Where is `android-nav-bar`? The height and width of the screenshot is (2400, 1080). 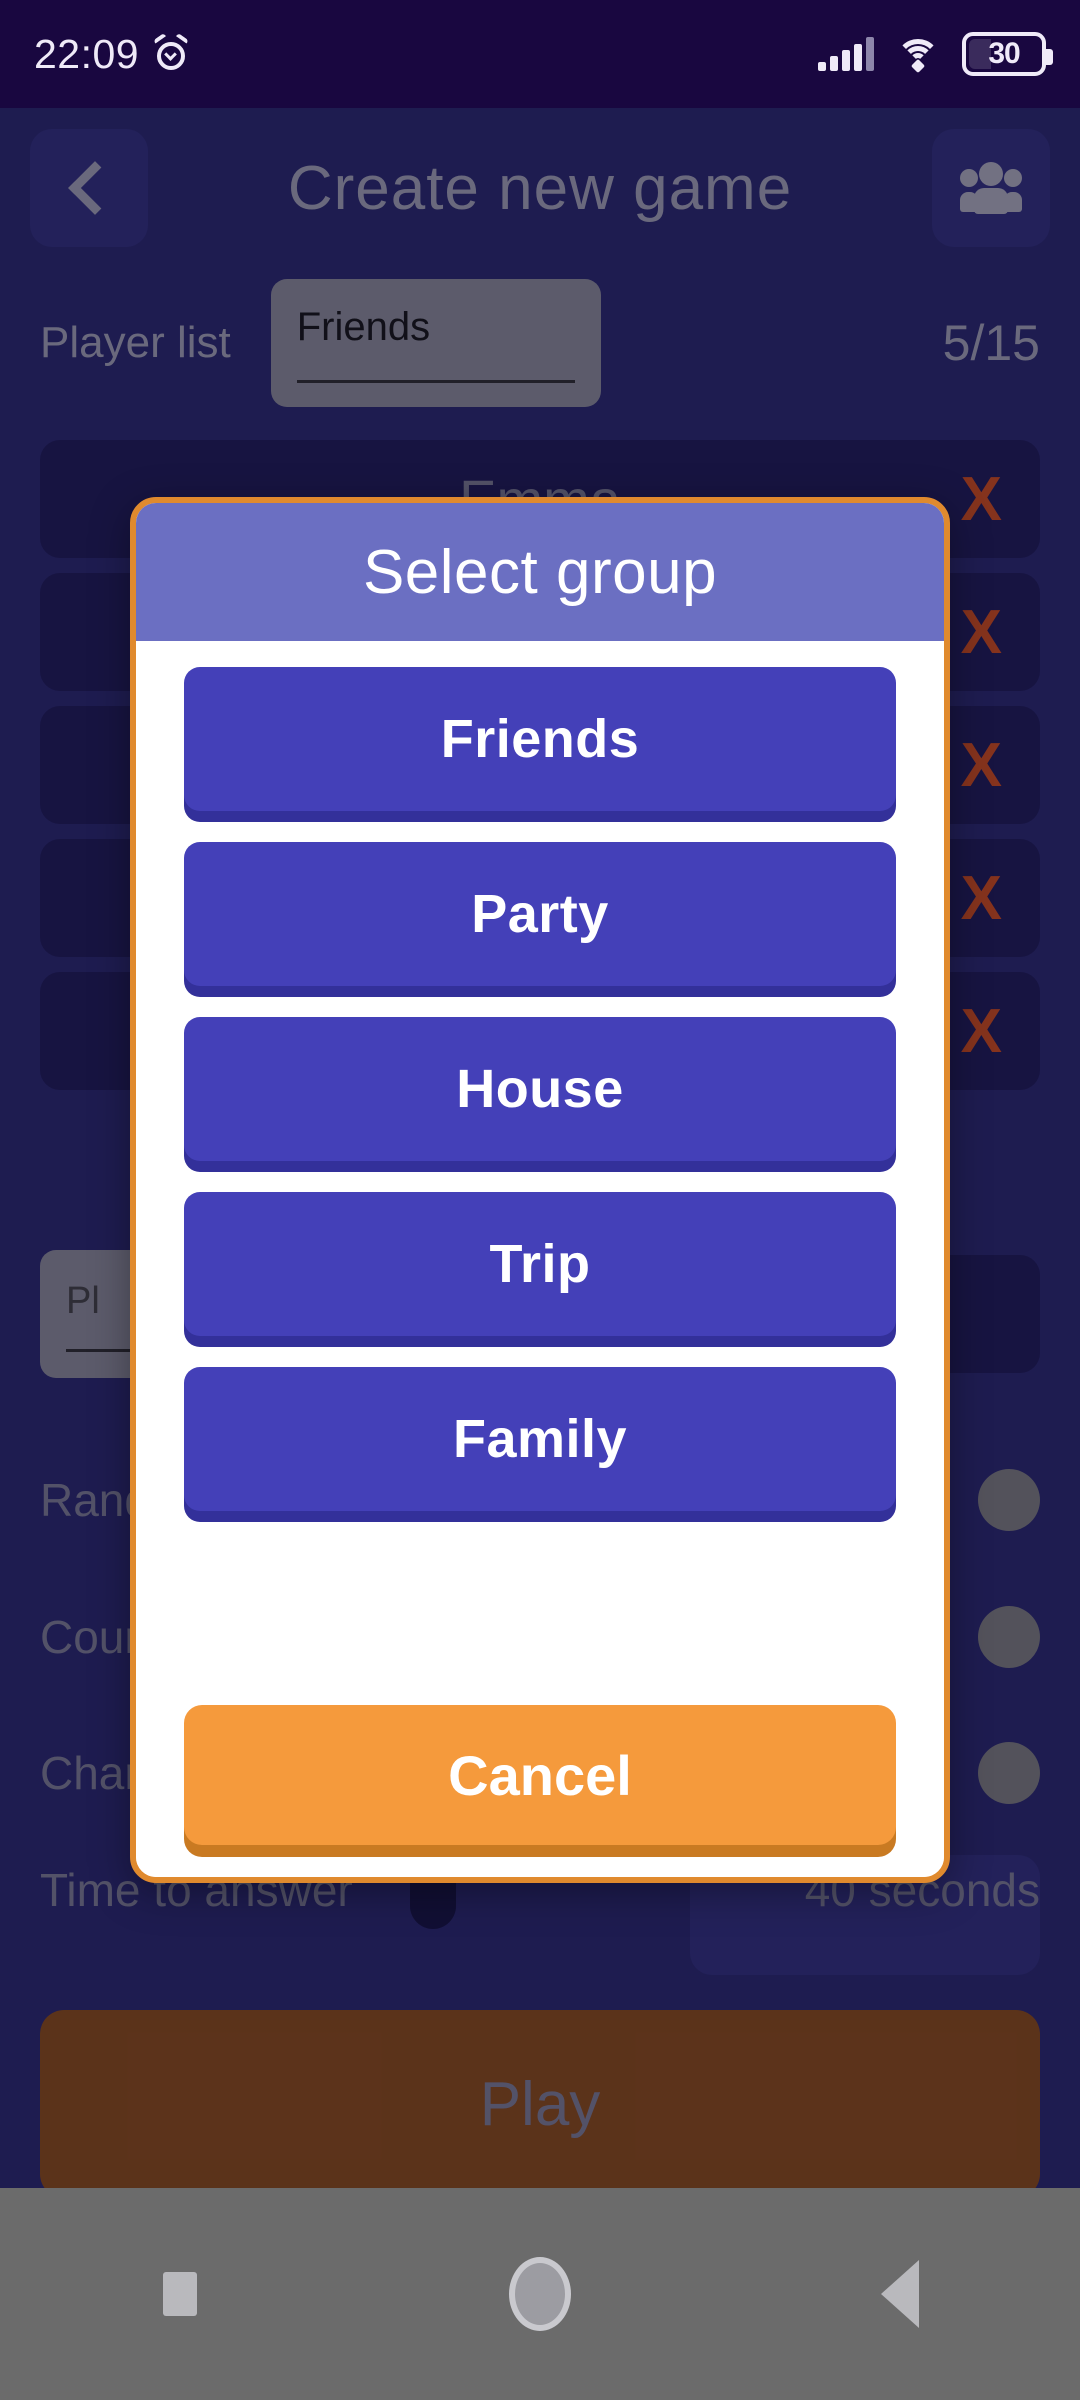
android-nav-bar is located at coordinates (540, 2294).